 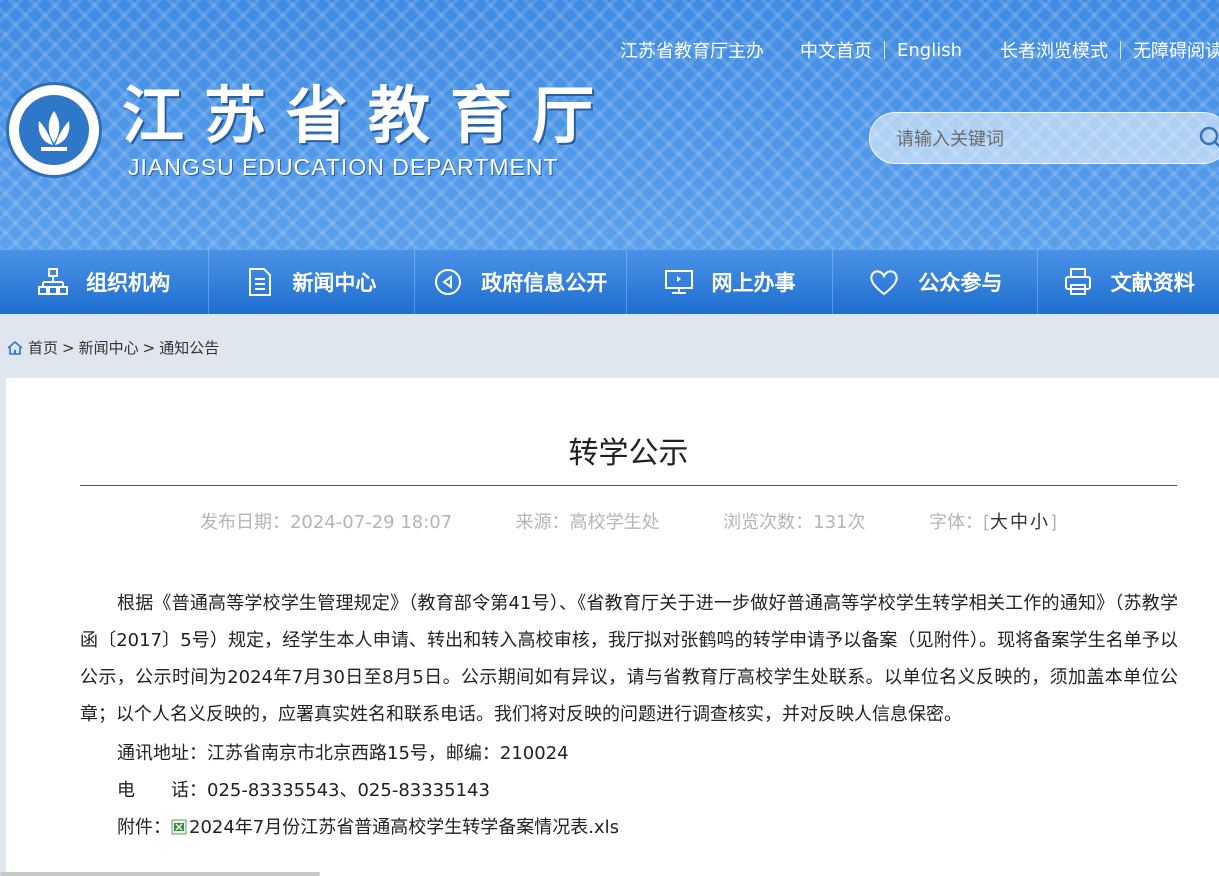 I want to click on host-text: 江苏省教育厅主办, so click(x=692, y=51).